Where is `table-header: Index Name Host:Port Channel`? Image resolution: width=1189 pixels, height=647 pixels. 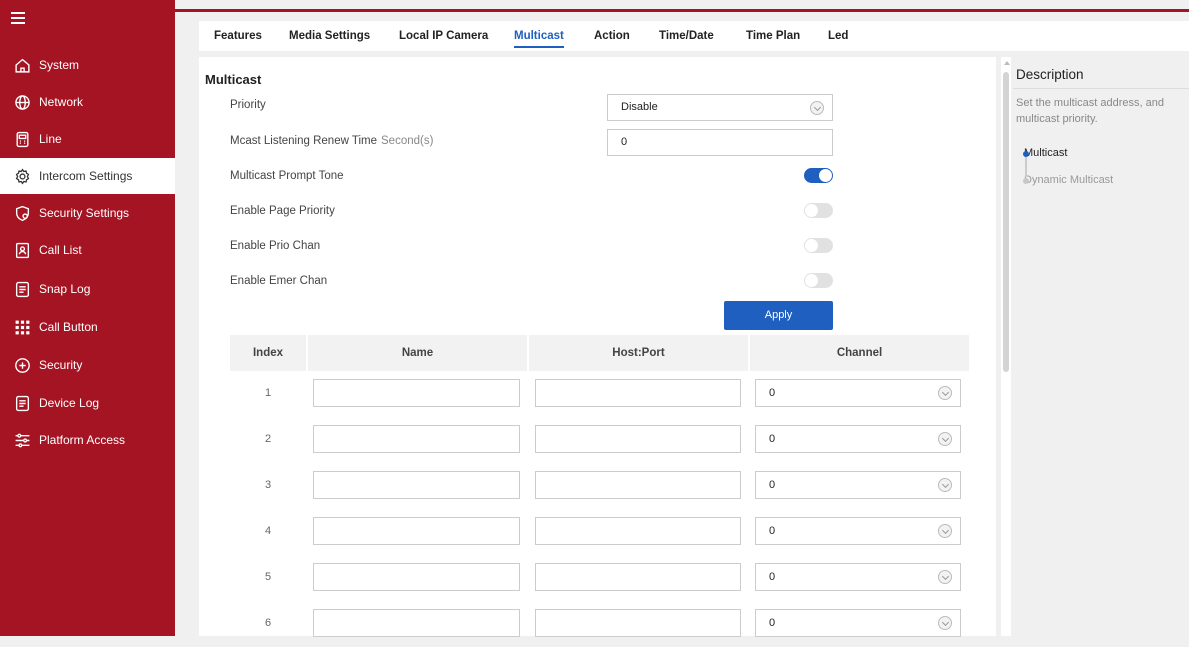 table-header: Index Name Host:Port Channel is located at coordinates (599, 353).